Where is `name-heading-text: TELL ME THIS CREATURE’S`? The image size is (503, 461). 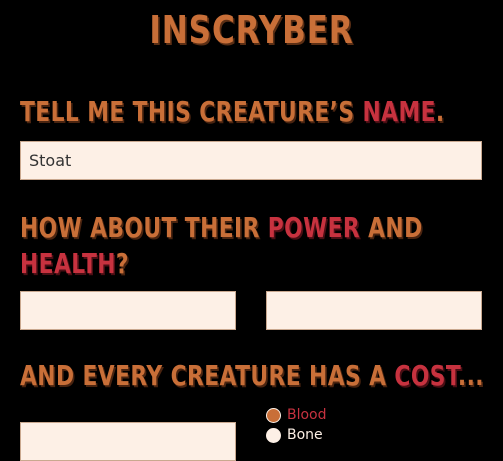 name-heading-text: TELL ME THIS CREATURE’S is located at coordinates (191, 111).